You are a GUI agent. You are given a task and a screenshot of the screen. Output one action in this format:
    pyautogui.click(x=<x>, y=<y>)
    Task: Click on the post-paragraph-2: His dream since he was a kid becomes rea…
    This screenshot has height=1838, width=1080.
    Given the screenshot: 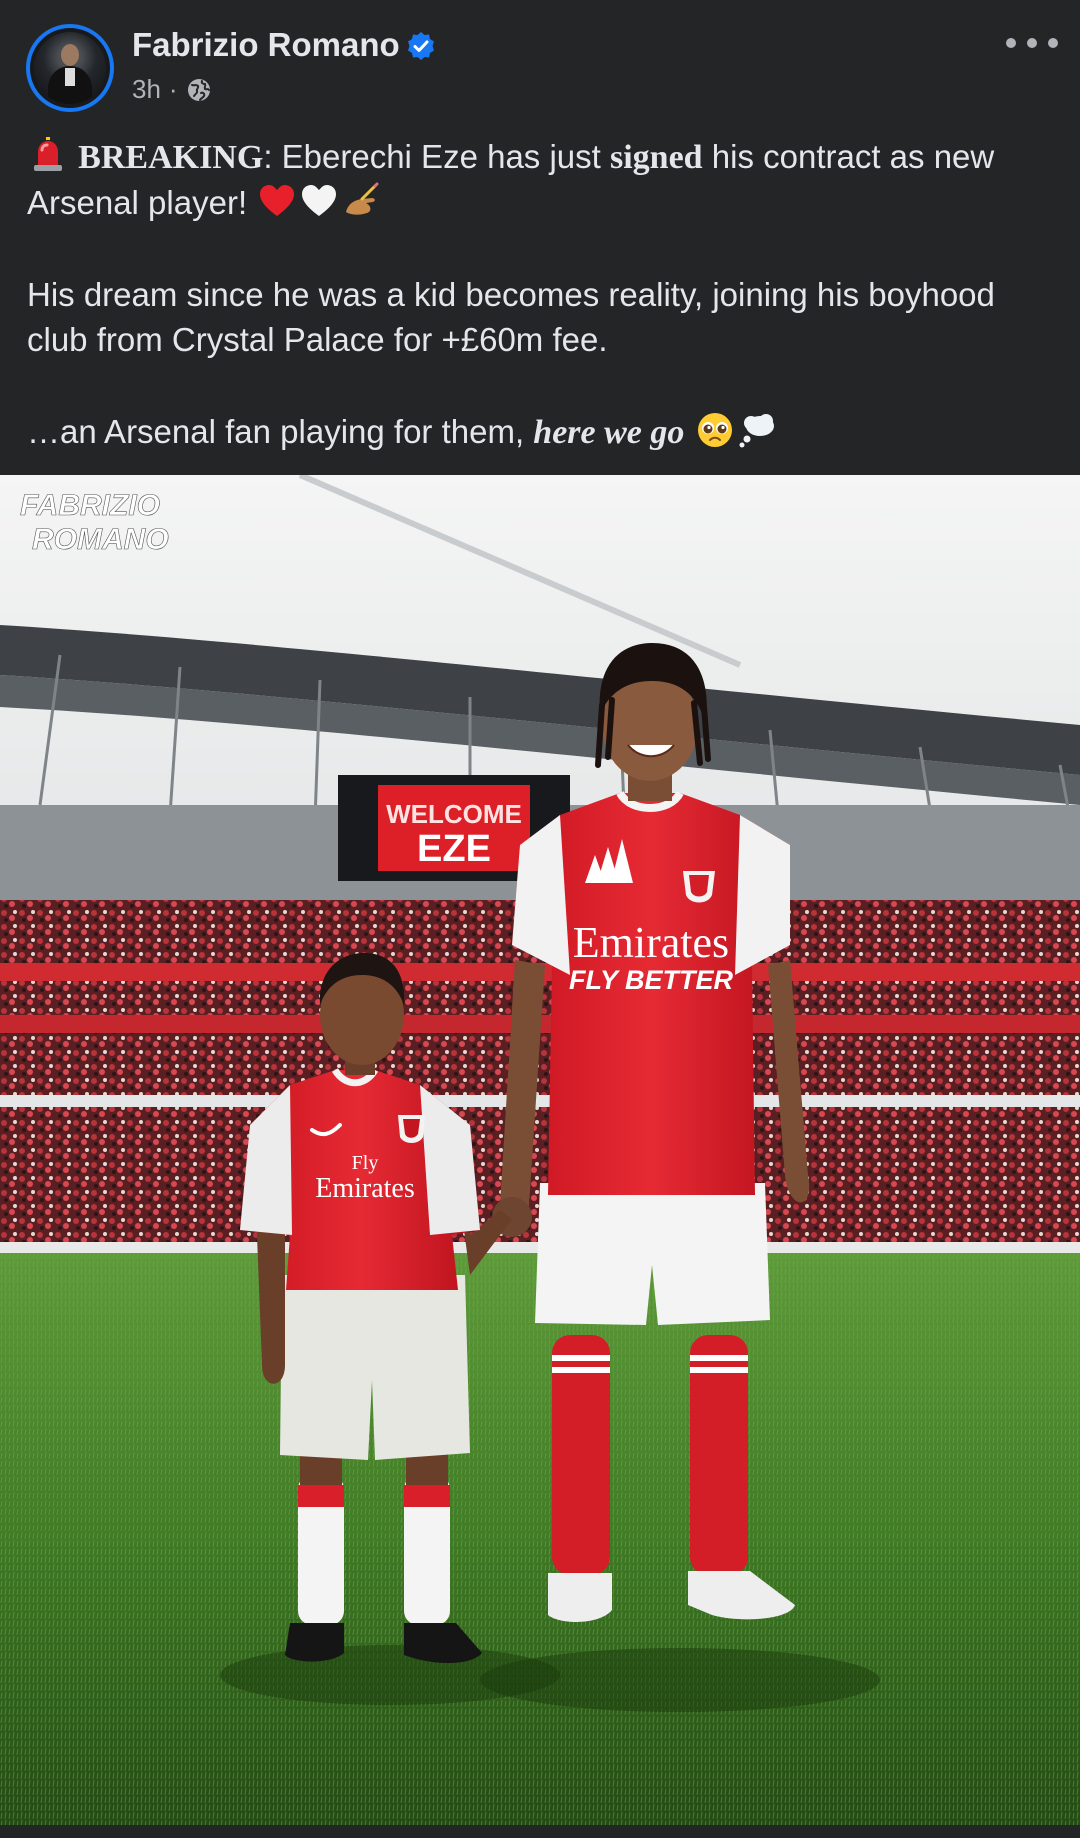 What is the action you would take?
    pyautogui.click(x=511, y=317)
    